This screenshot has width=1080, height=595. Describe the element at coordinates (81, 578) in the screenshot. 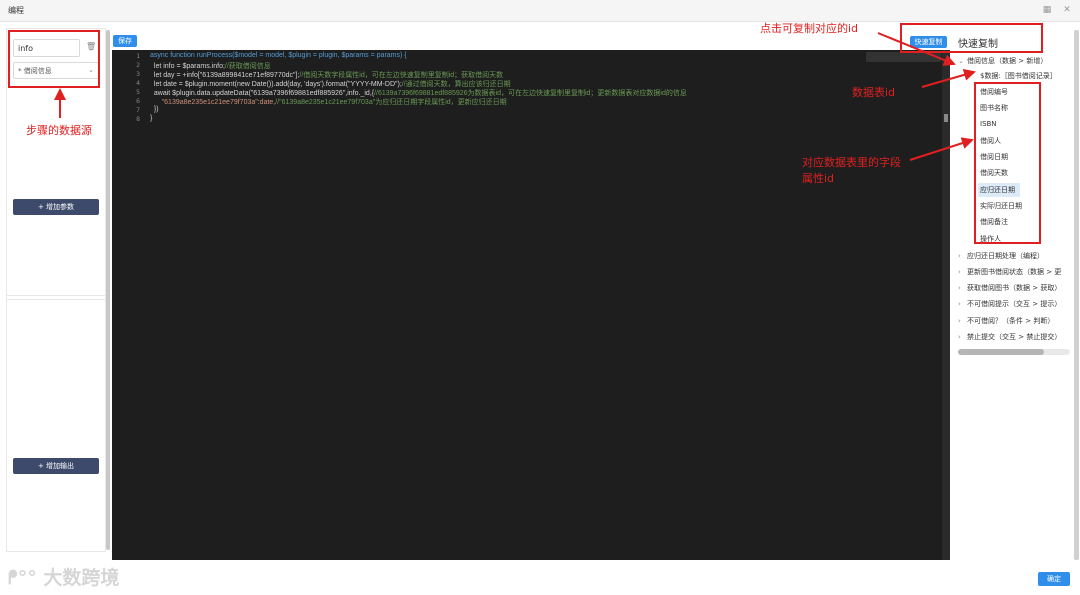

I see `watermark-text: 大数跨境` at that location.